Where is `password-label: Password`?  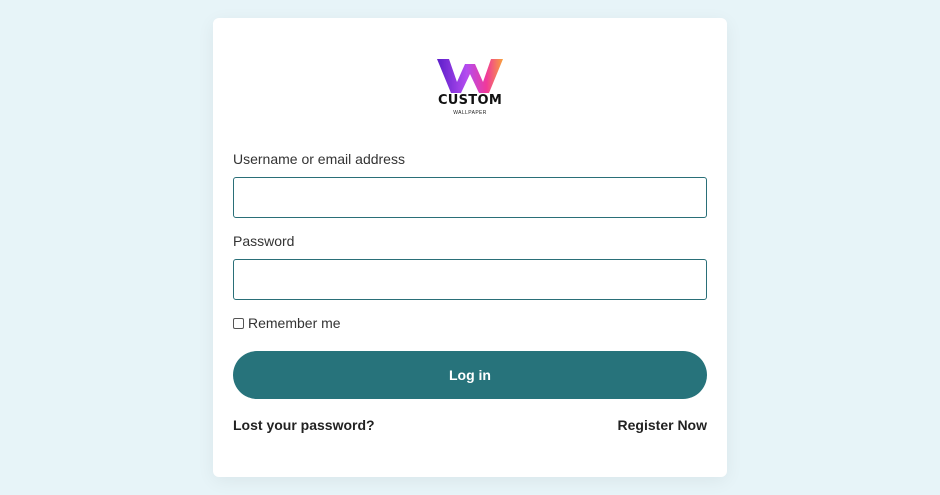
password-label: Password is located at coordinates (264, 241).